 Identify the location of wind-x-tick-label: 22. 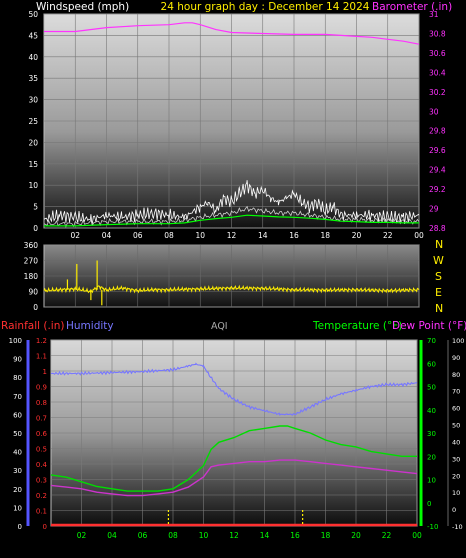
(388, 235).